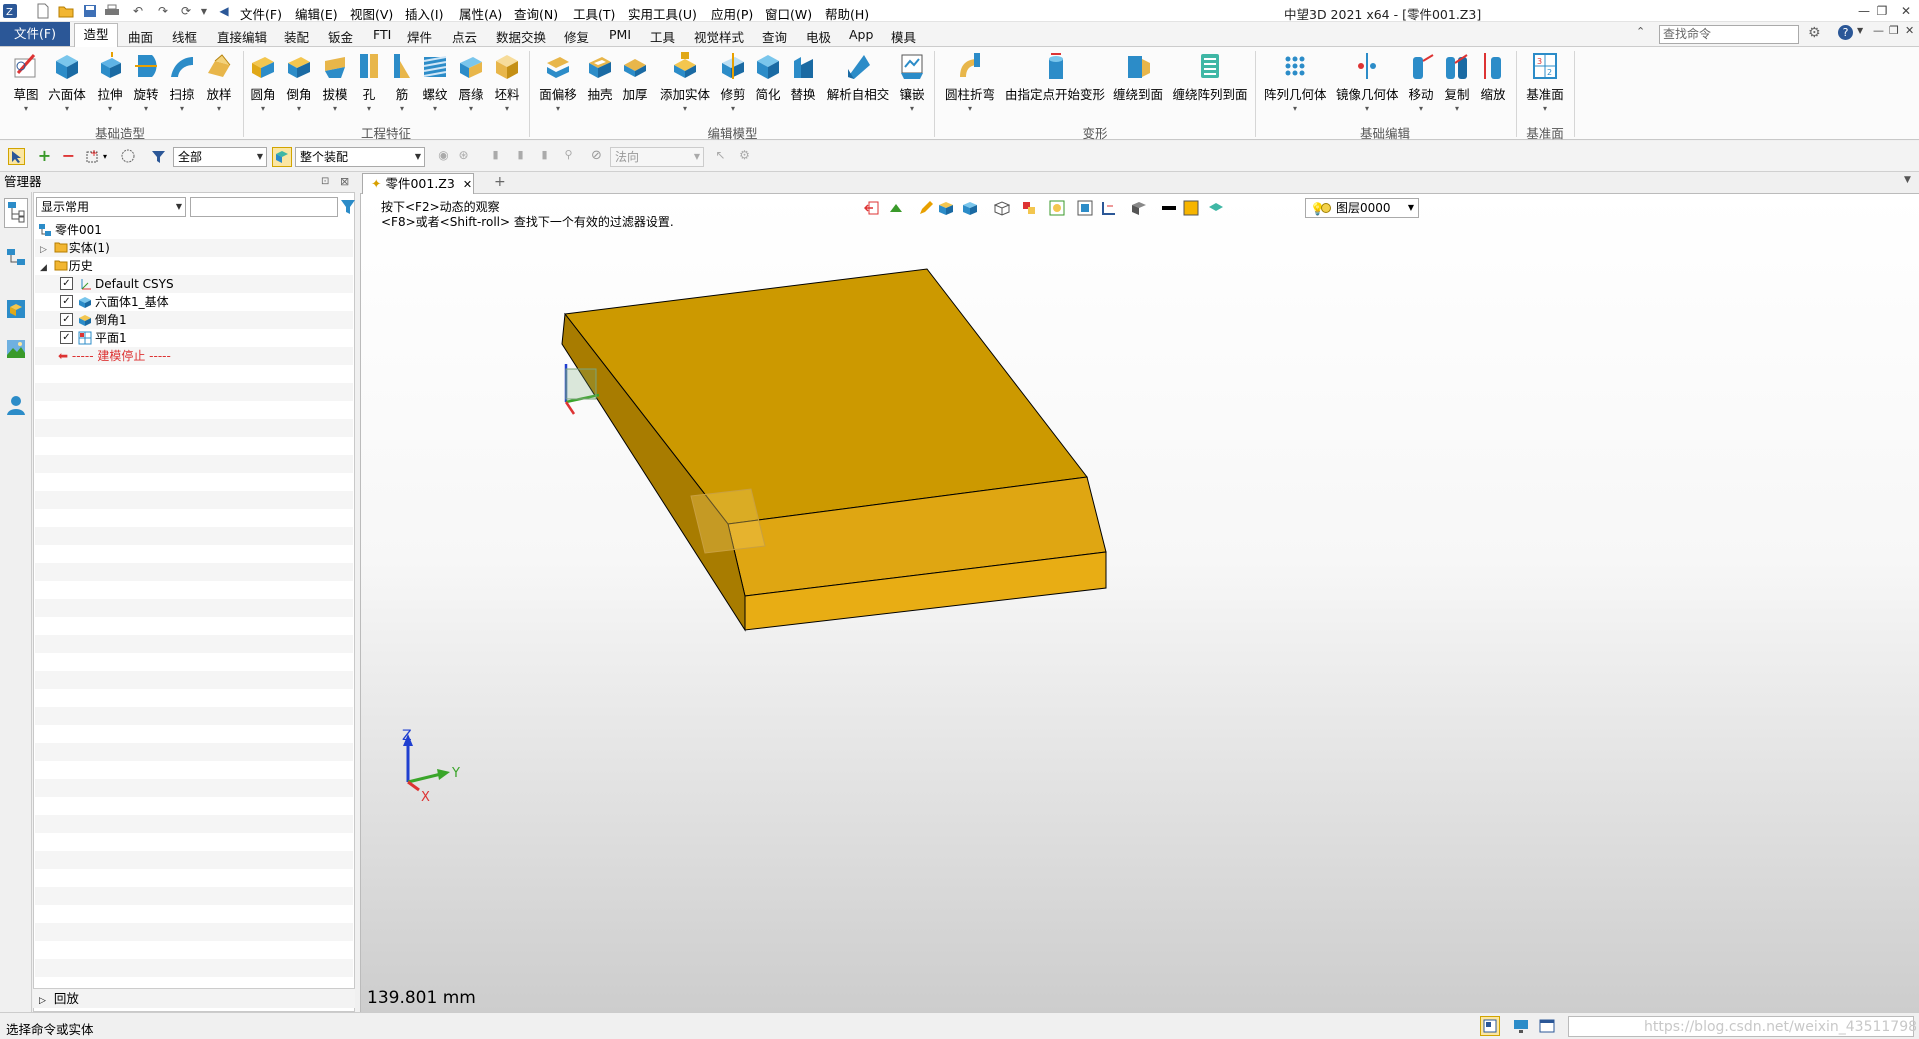 This screenshot has height=1039, width=1919. Describe the element at coordinates (1814, 33) in the screenshot. I see `gear-icon: ⚙` at that location.